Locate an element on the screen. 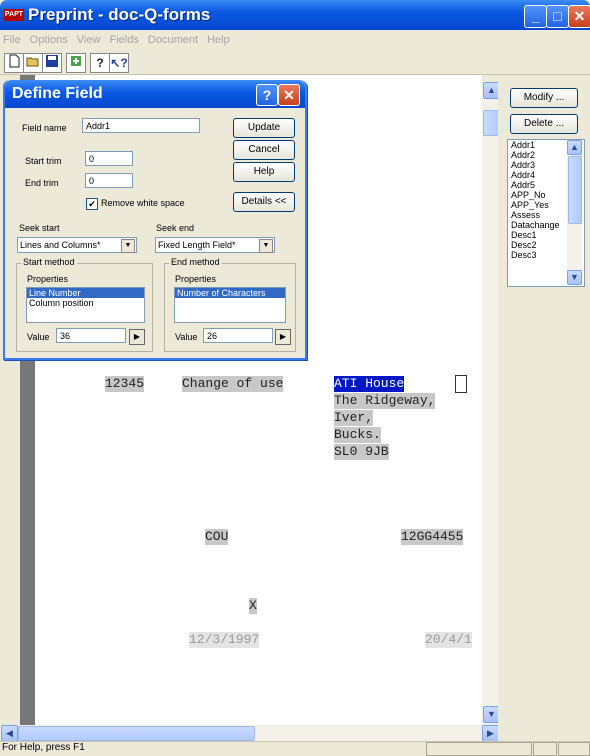 This screenshot has height=756, width=590. start-trim-input: 0 is located at coordinates (109, 158).